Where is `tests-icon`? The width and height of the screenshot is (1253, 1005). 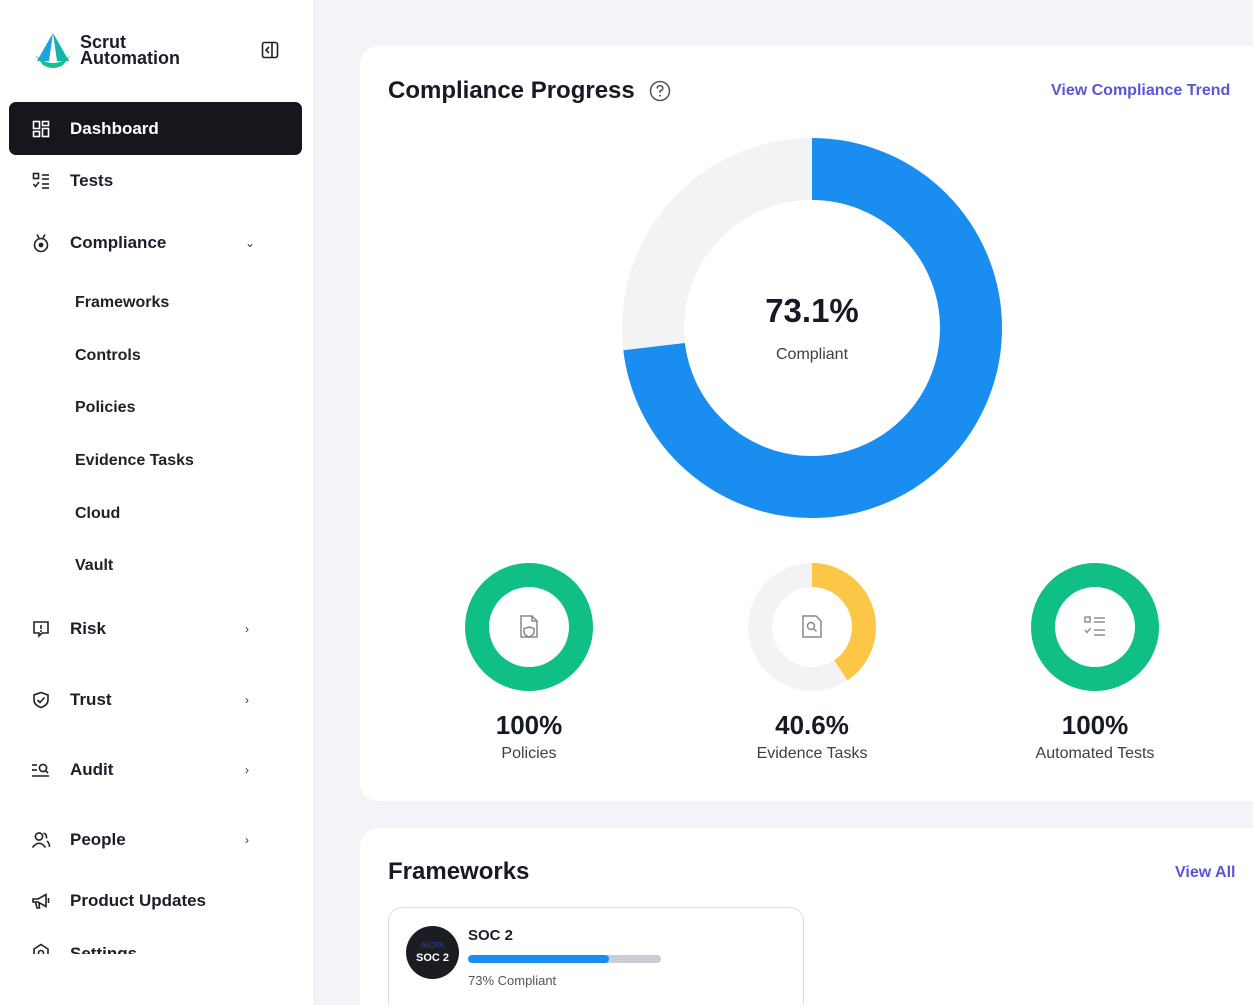 tests-icon is located at coordinates (41, 181).